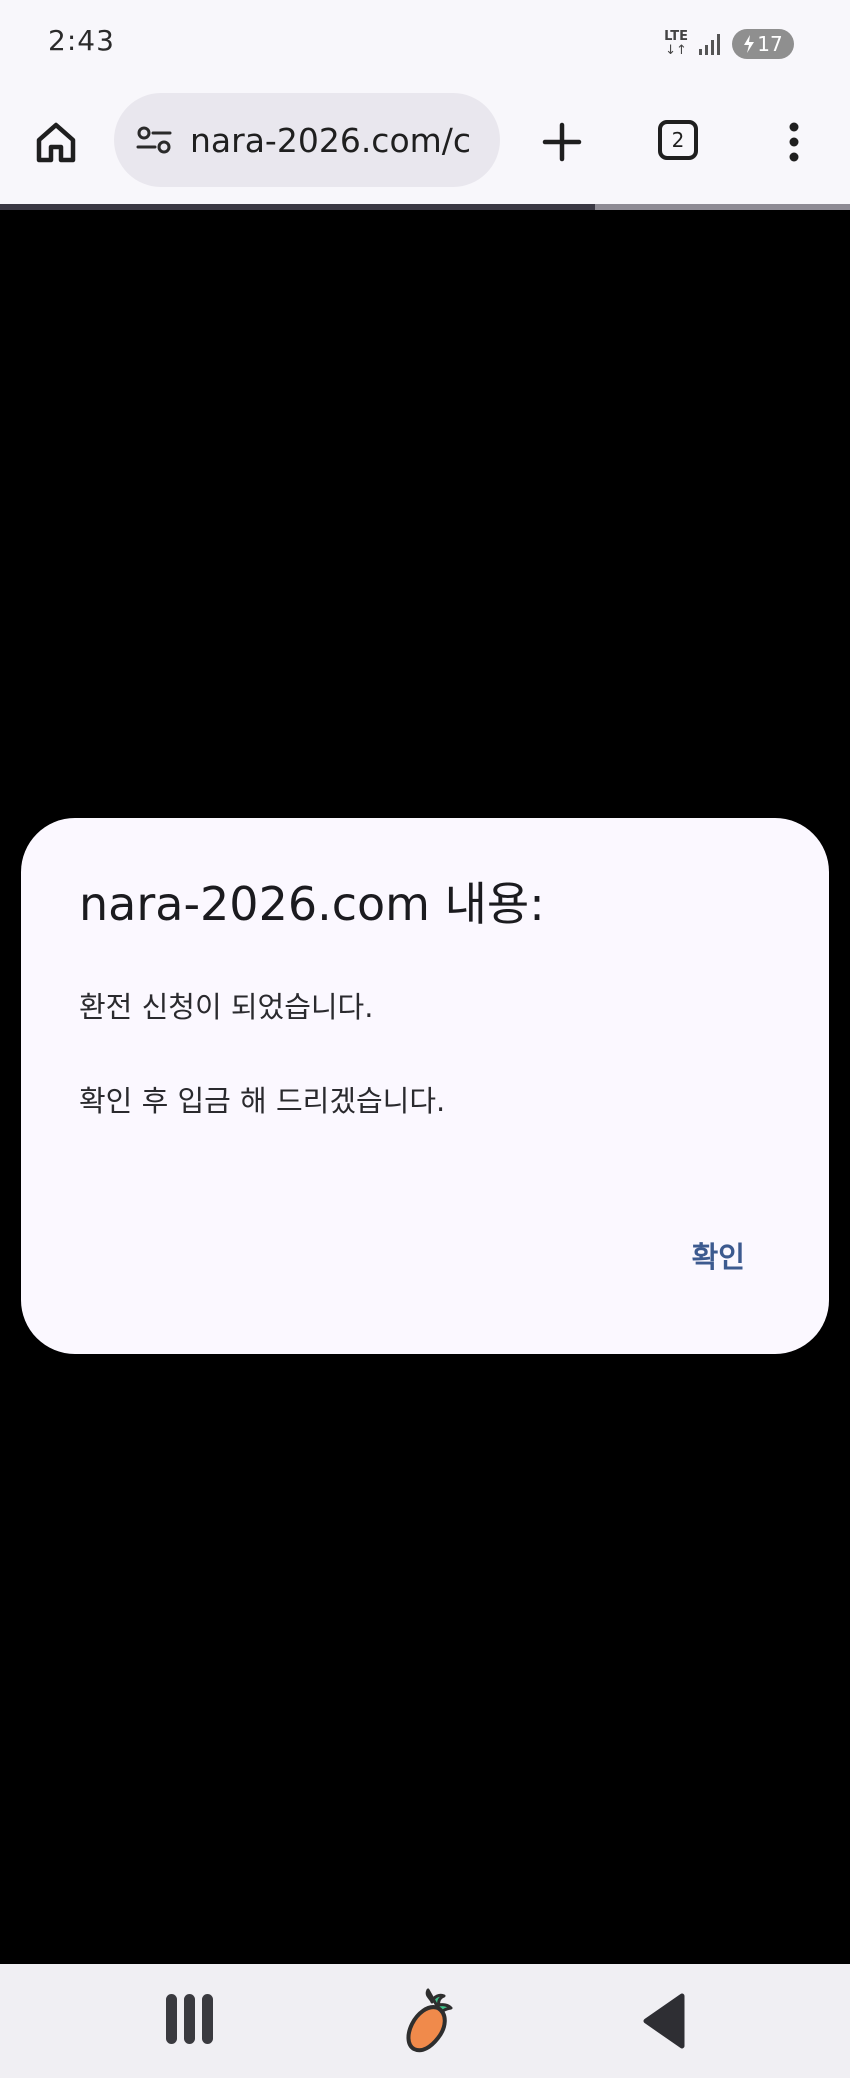  I want to click on data-activity-arrows: ↓↑, so click(676, 50).